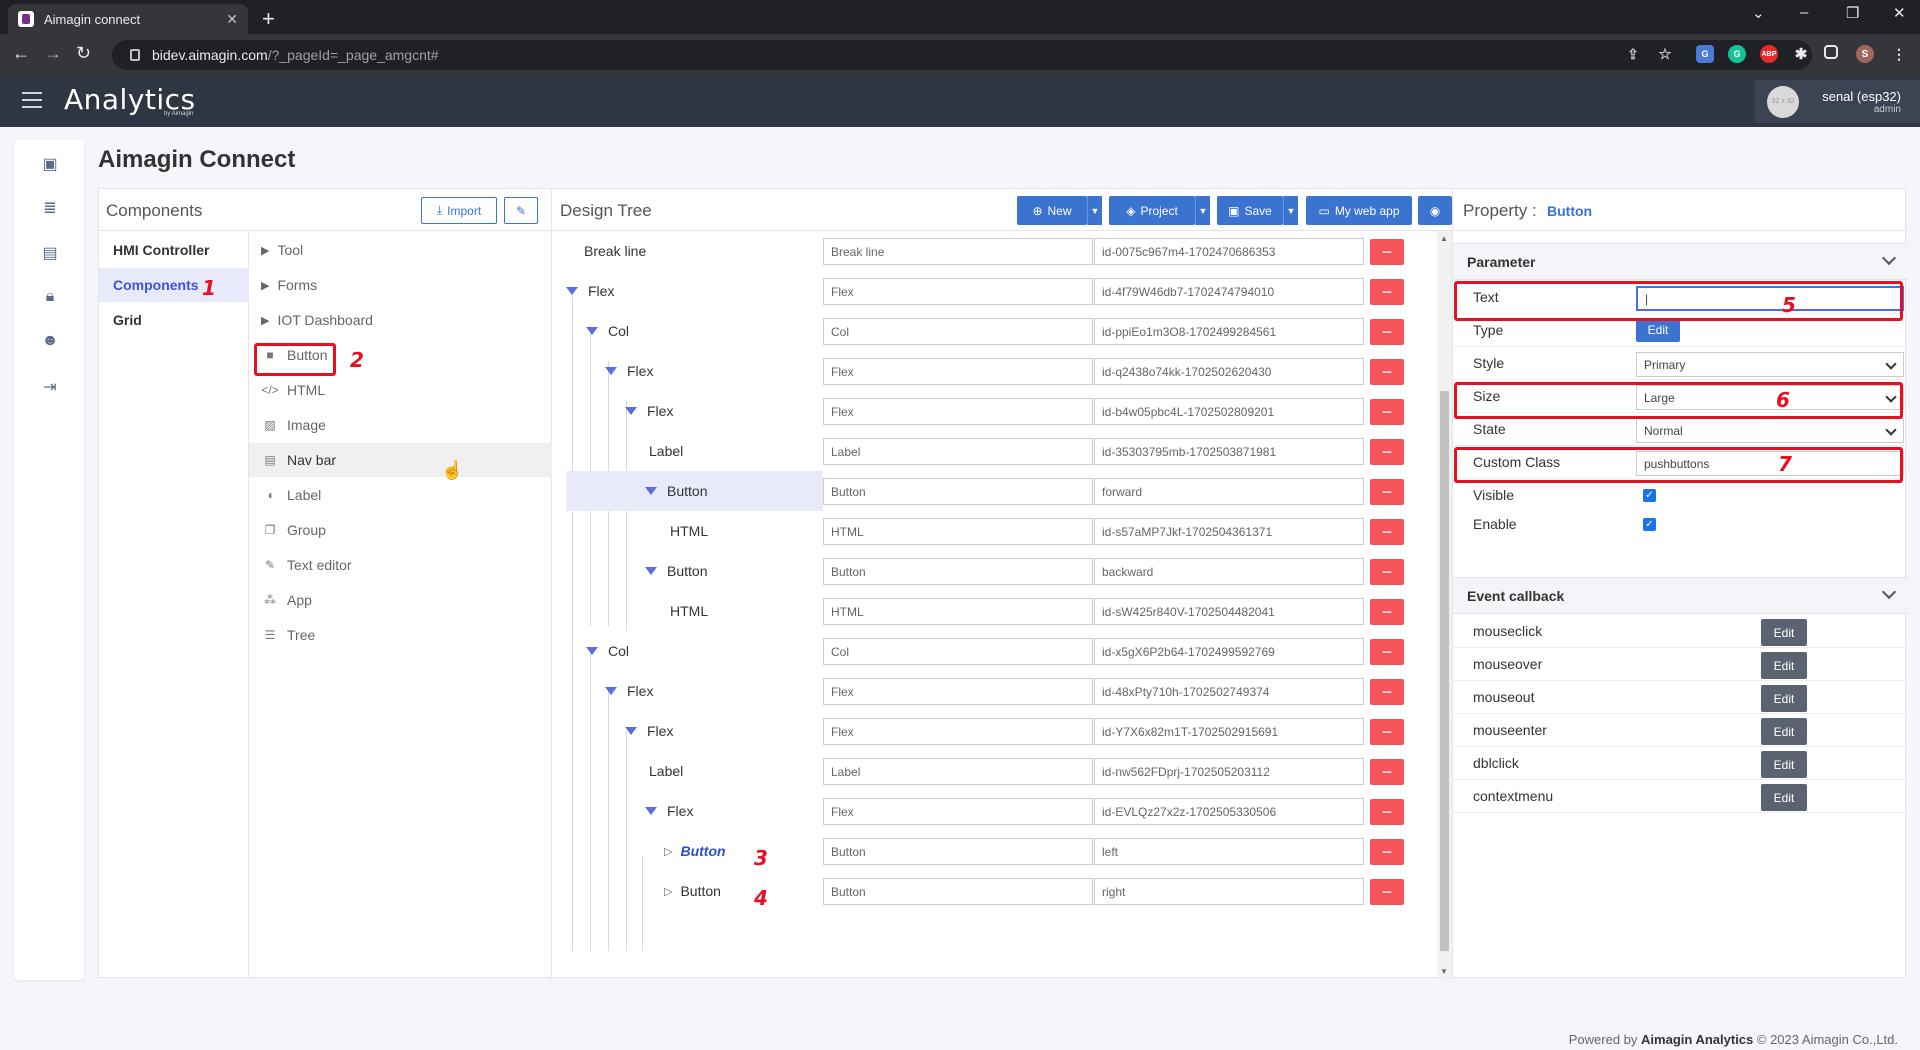 The image size is (1920, 1050). What do you see at coordinates (1229, 491) in the screenshot?
I see `tree-id-field: forward` at bounding box center [1229, 491].